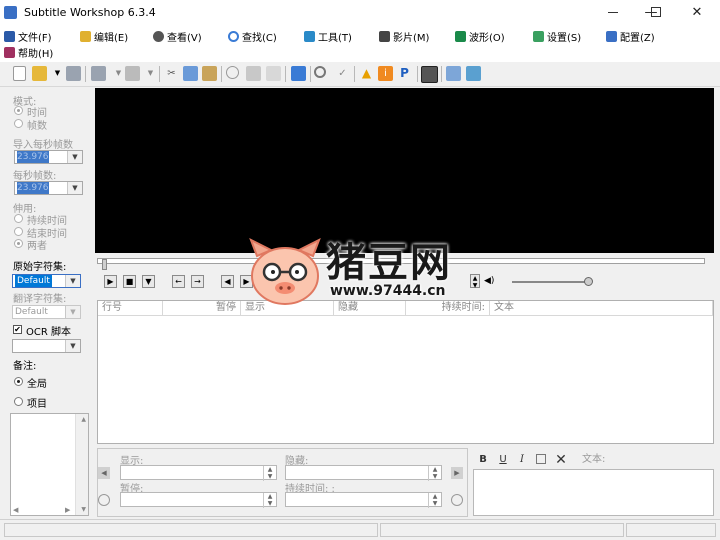  Describe the element at coordinates (19, 73) in the screenshot. I see `new-file-icon` at that location.